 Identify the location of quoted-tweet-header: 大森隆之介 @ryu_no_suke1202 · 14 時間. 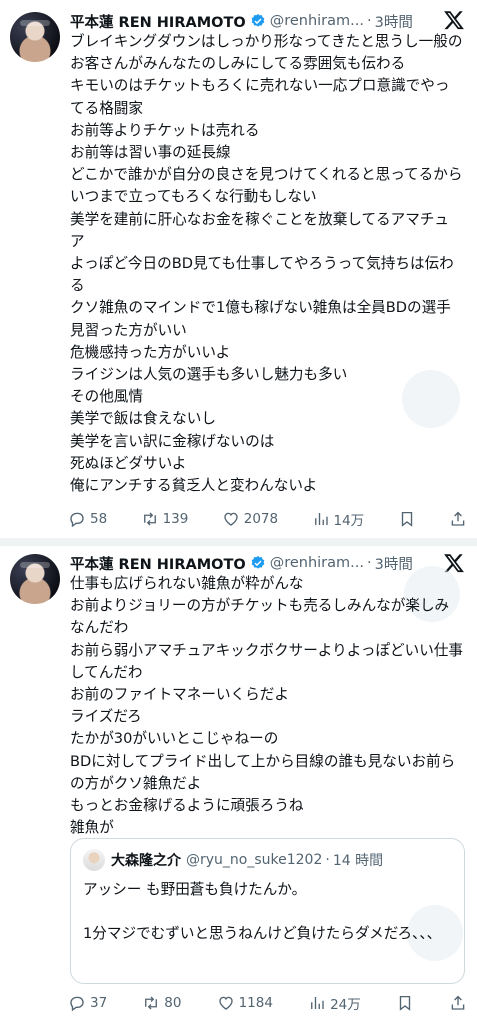
(233, 860).